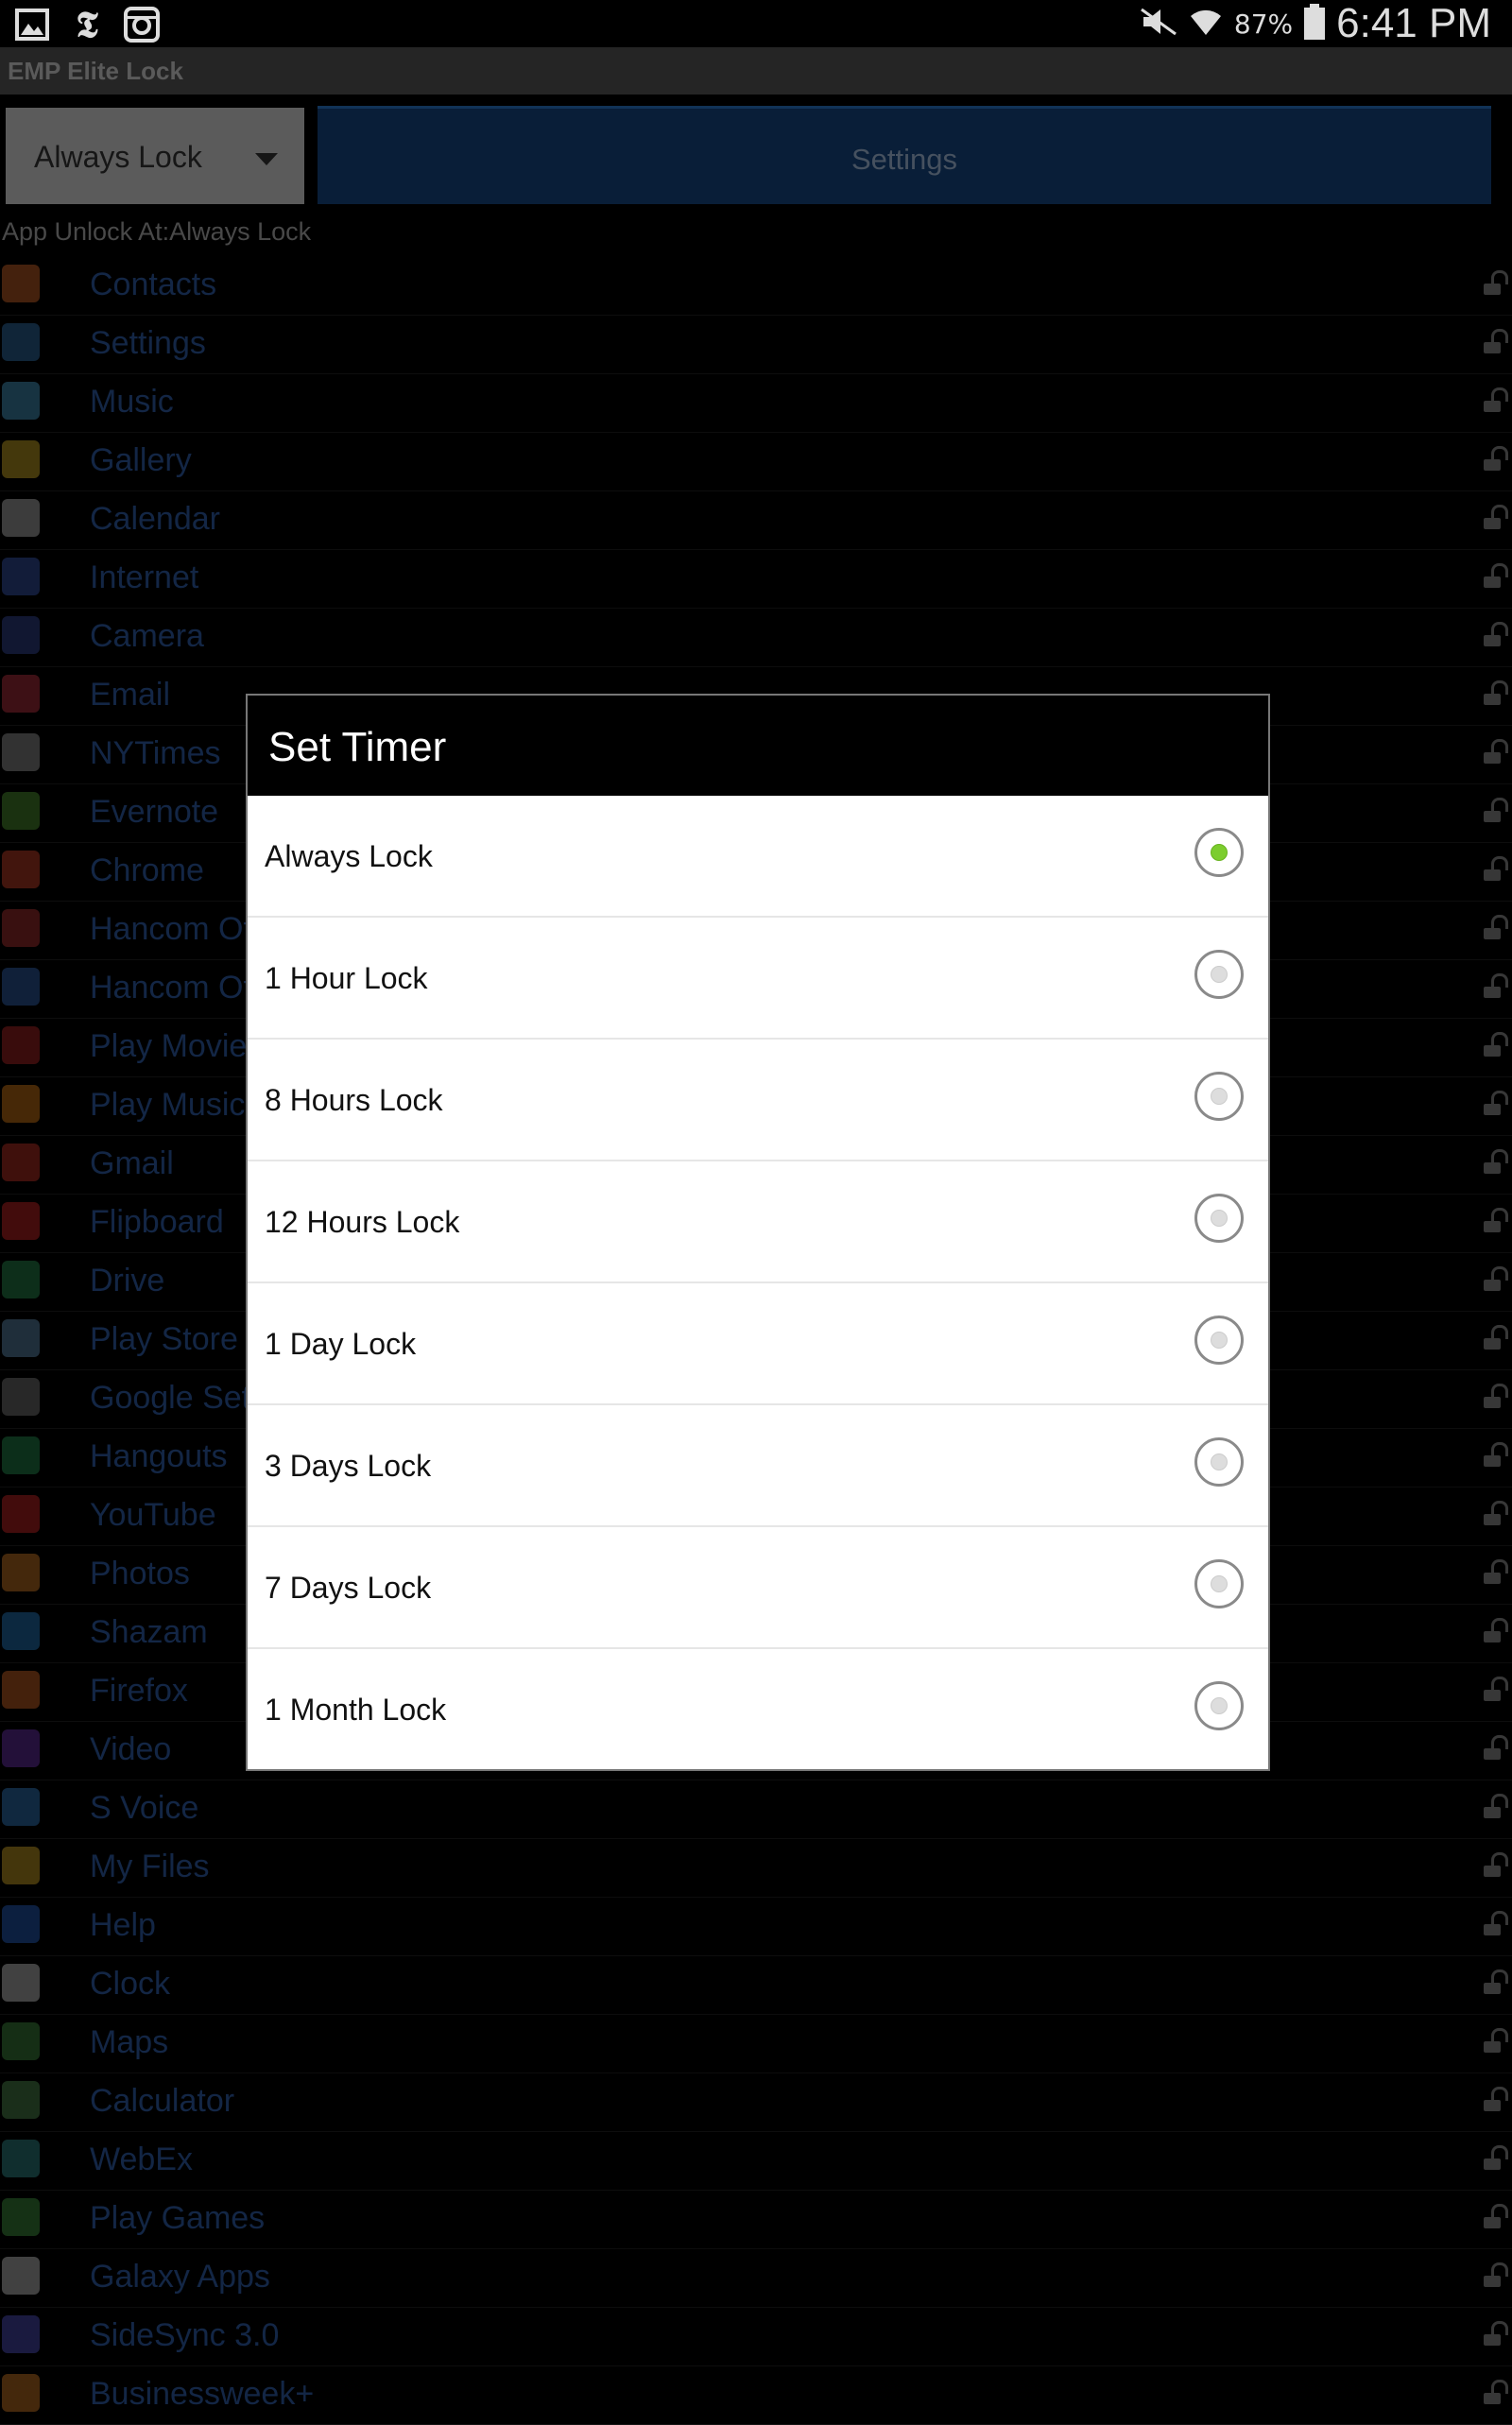 The height and width of the screenshot is (2425, 1512). I want to click on battery-percent: 87%, so click(1263, 24).